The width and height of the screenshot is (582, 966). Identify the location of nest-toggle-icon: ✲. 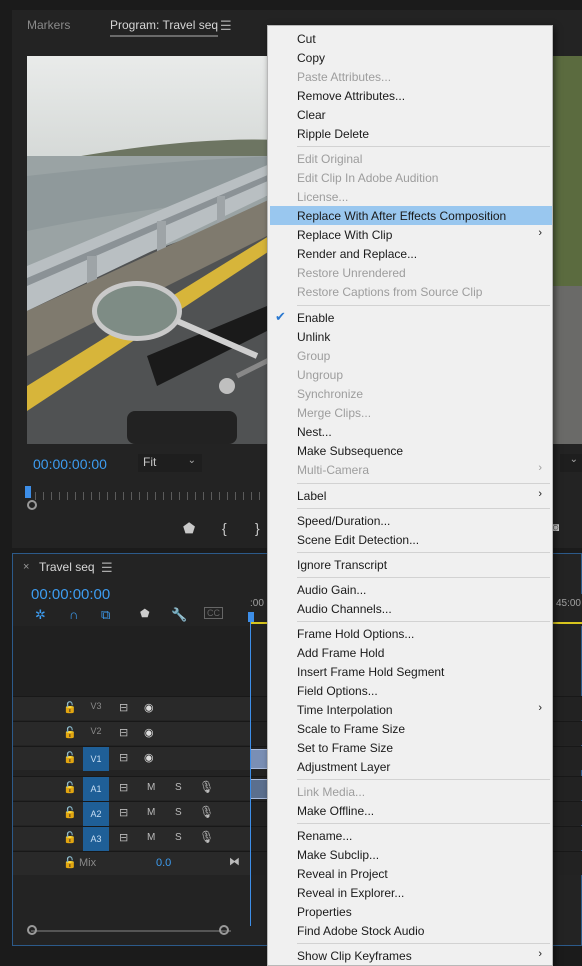
(40, 615).